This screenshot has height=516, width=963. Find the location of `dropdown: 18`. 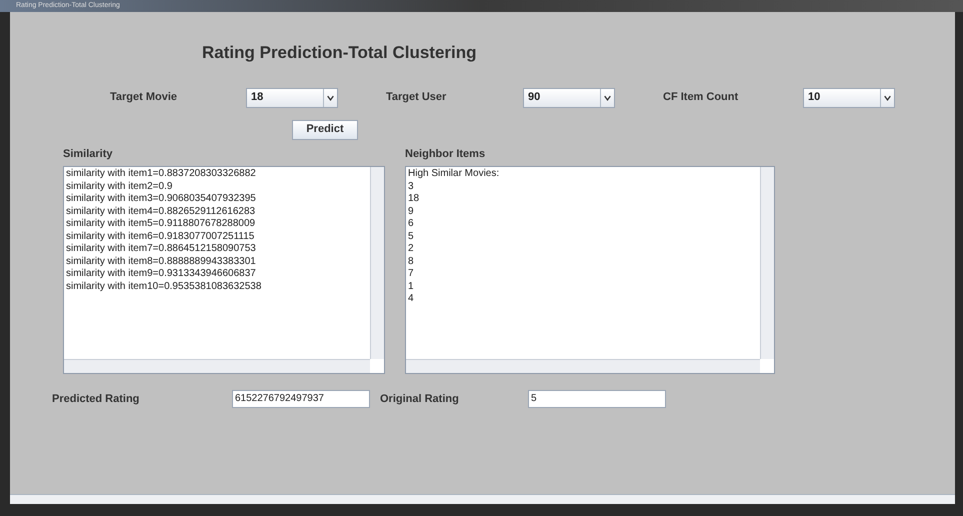

dropdown: 18 is located at coordinates (292, 98).